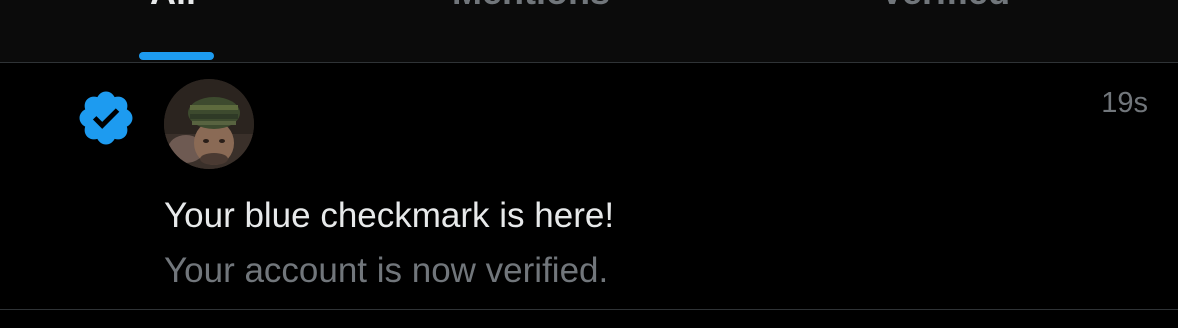  Describe the element at coordinates (389, 215) in the screenshot. I see `notification-title: Your blue checkmark is here!` at that location.